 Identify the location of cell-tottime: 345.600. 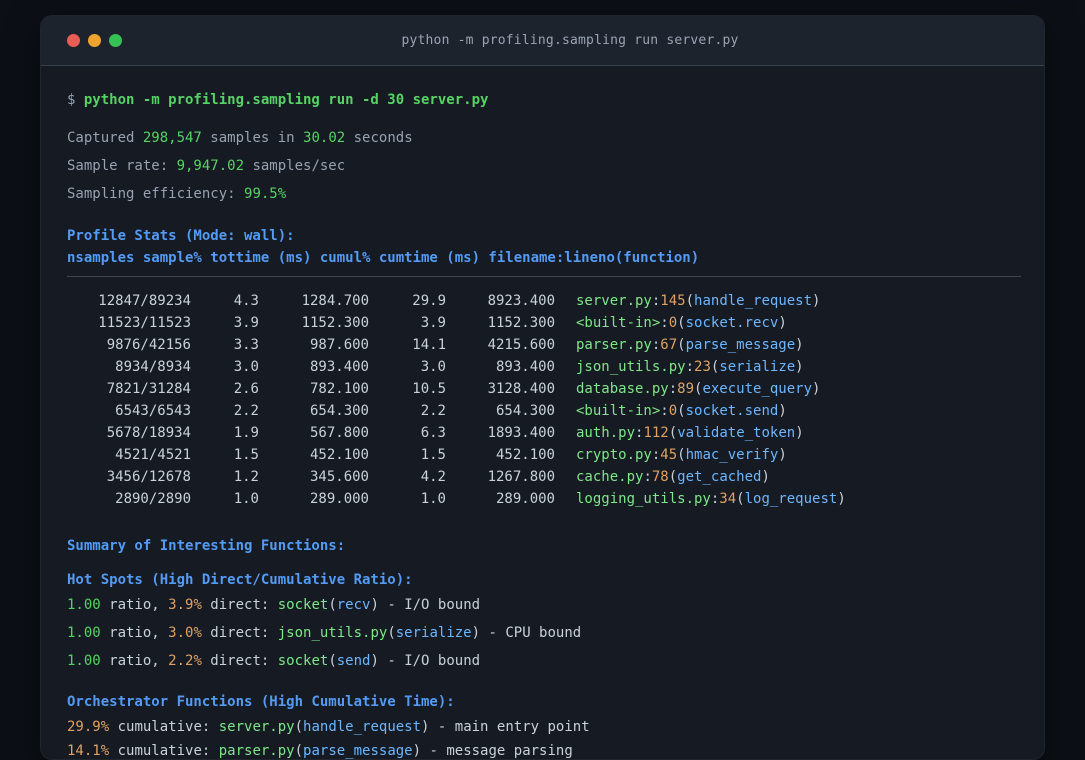
(339, 477).